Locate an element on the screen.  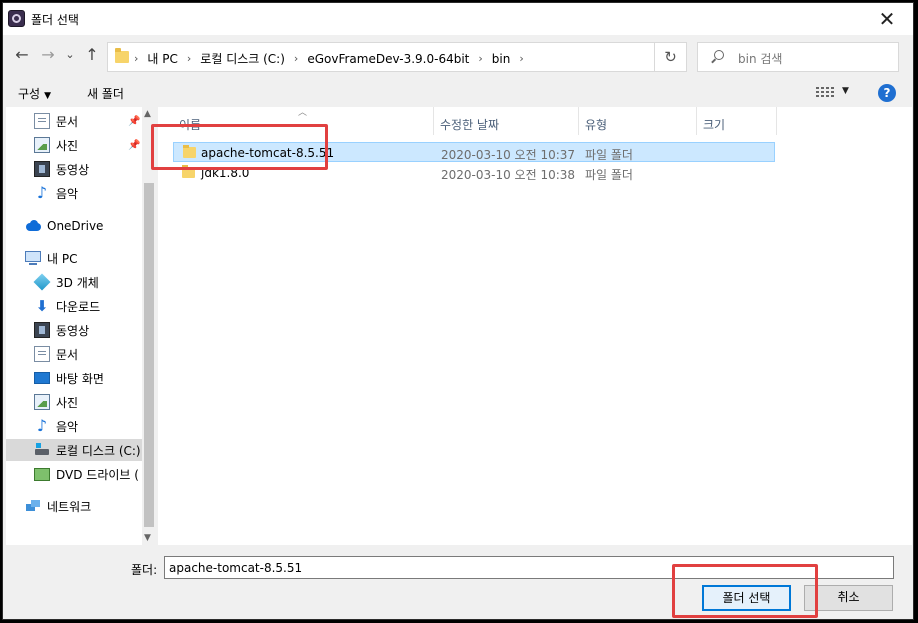
sidebar-item-label: 3D 개체 is located at coordinates (77, 282).